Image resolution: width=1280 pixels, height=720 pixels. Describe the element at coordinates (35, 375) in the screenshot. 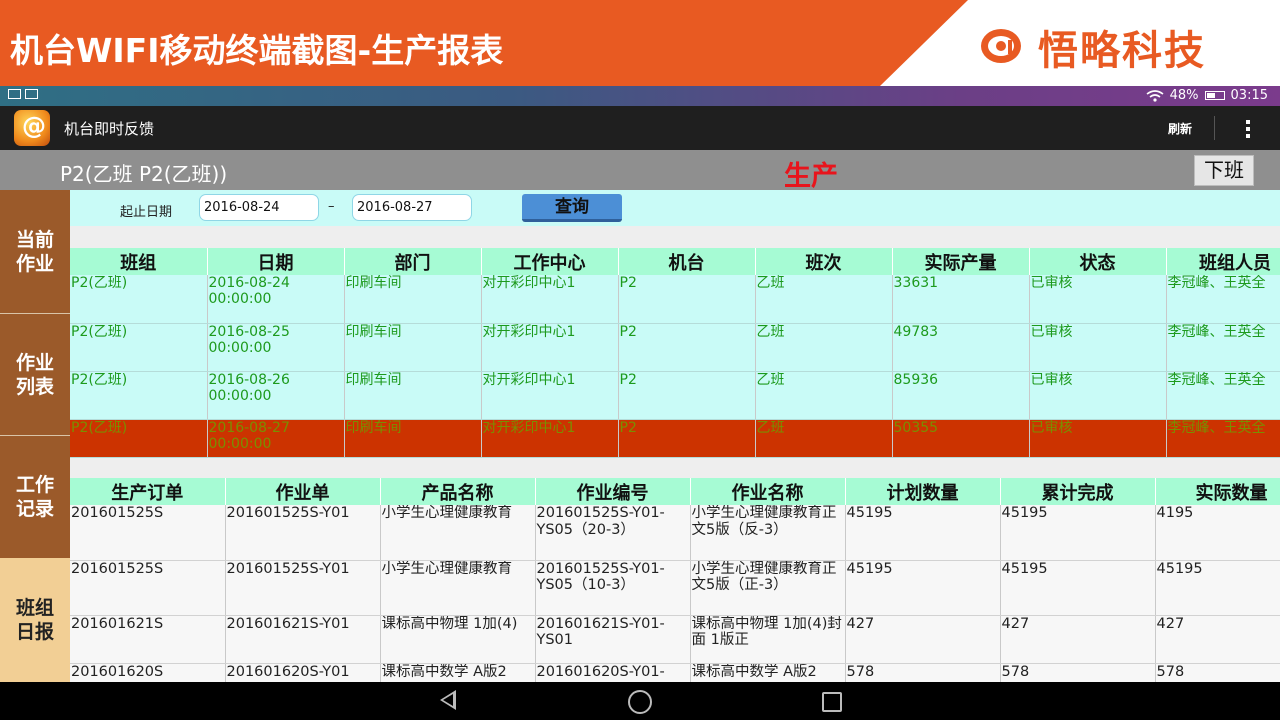

I see `nav-job-list: 作业列表` at that location.